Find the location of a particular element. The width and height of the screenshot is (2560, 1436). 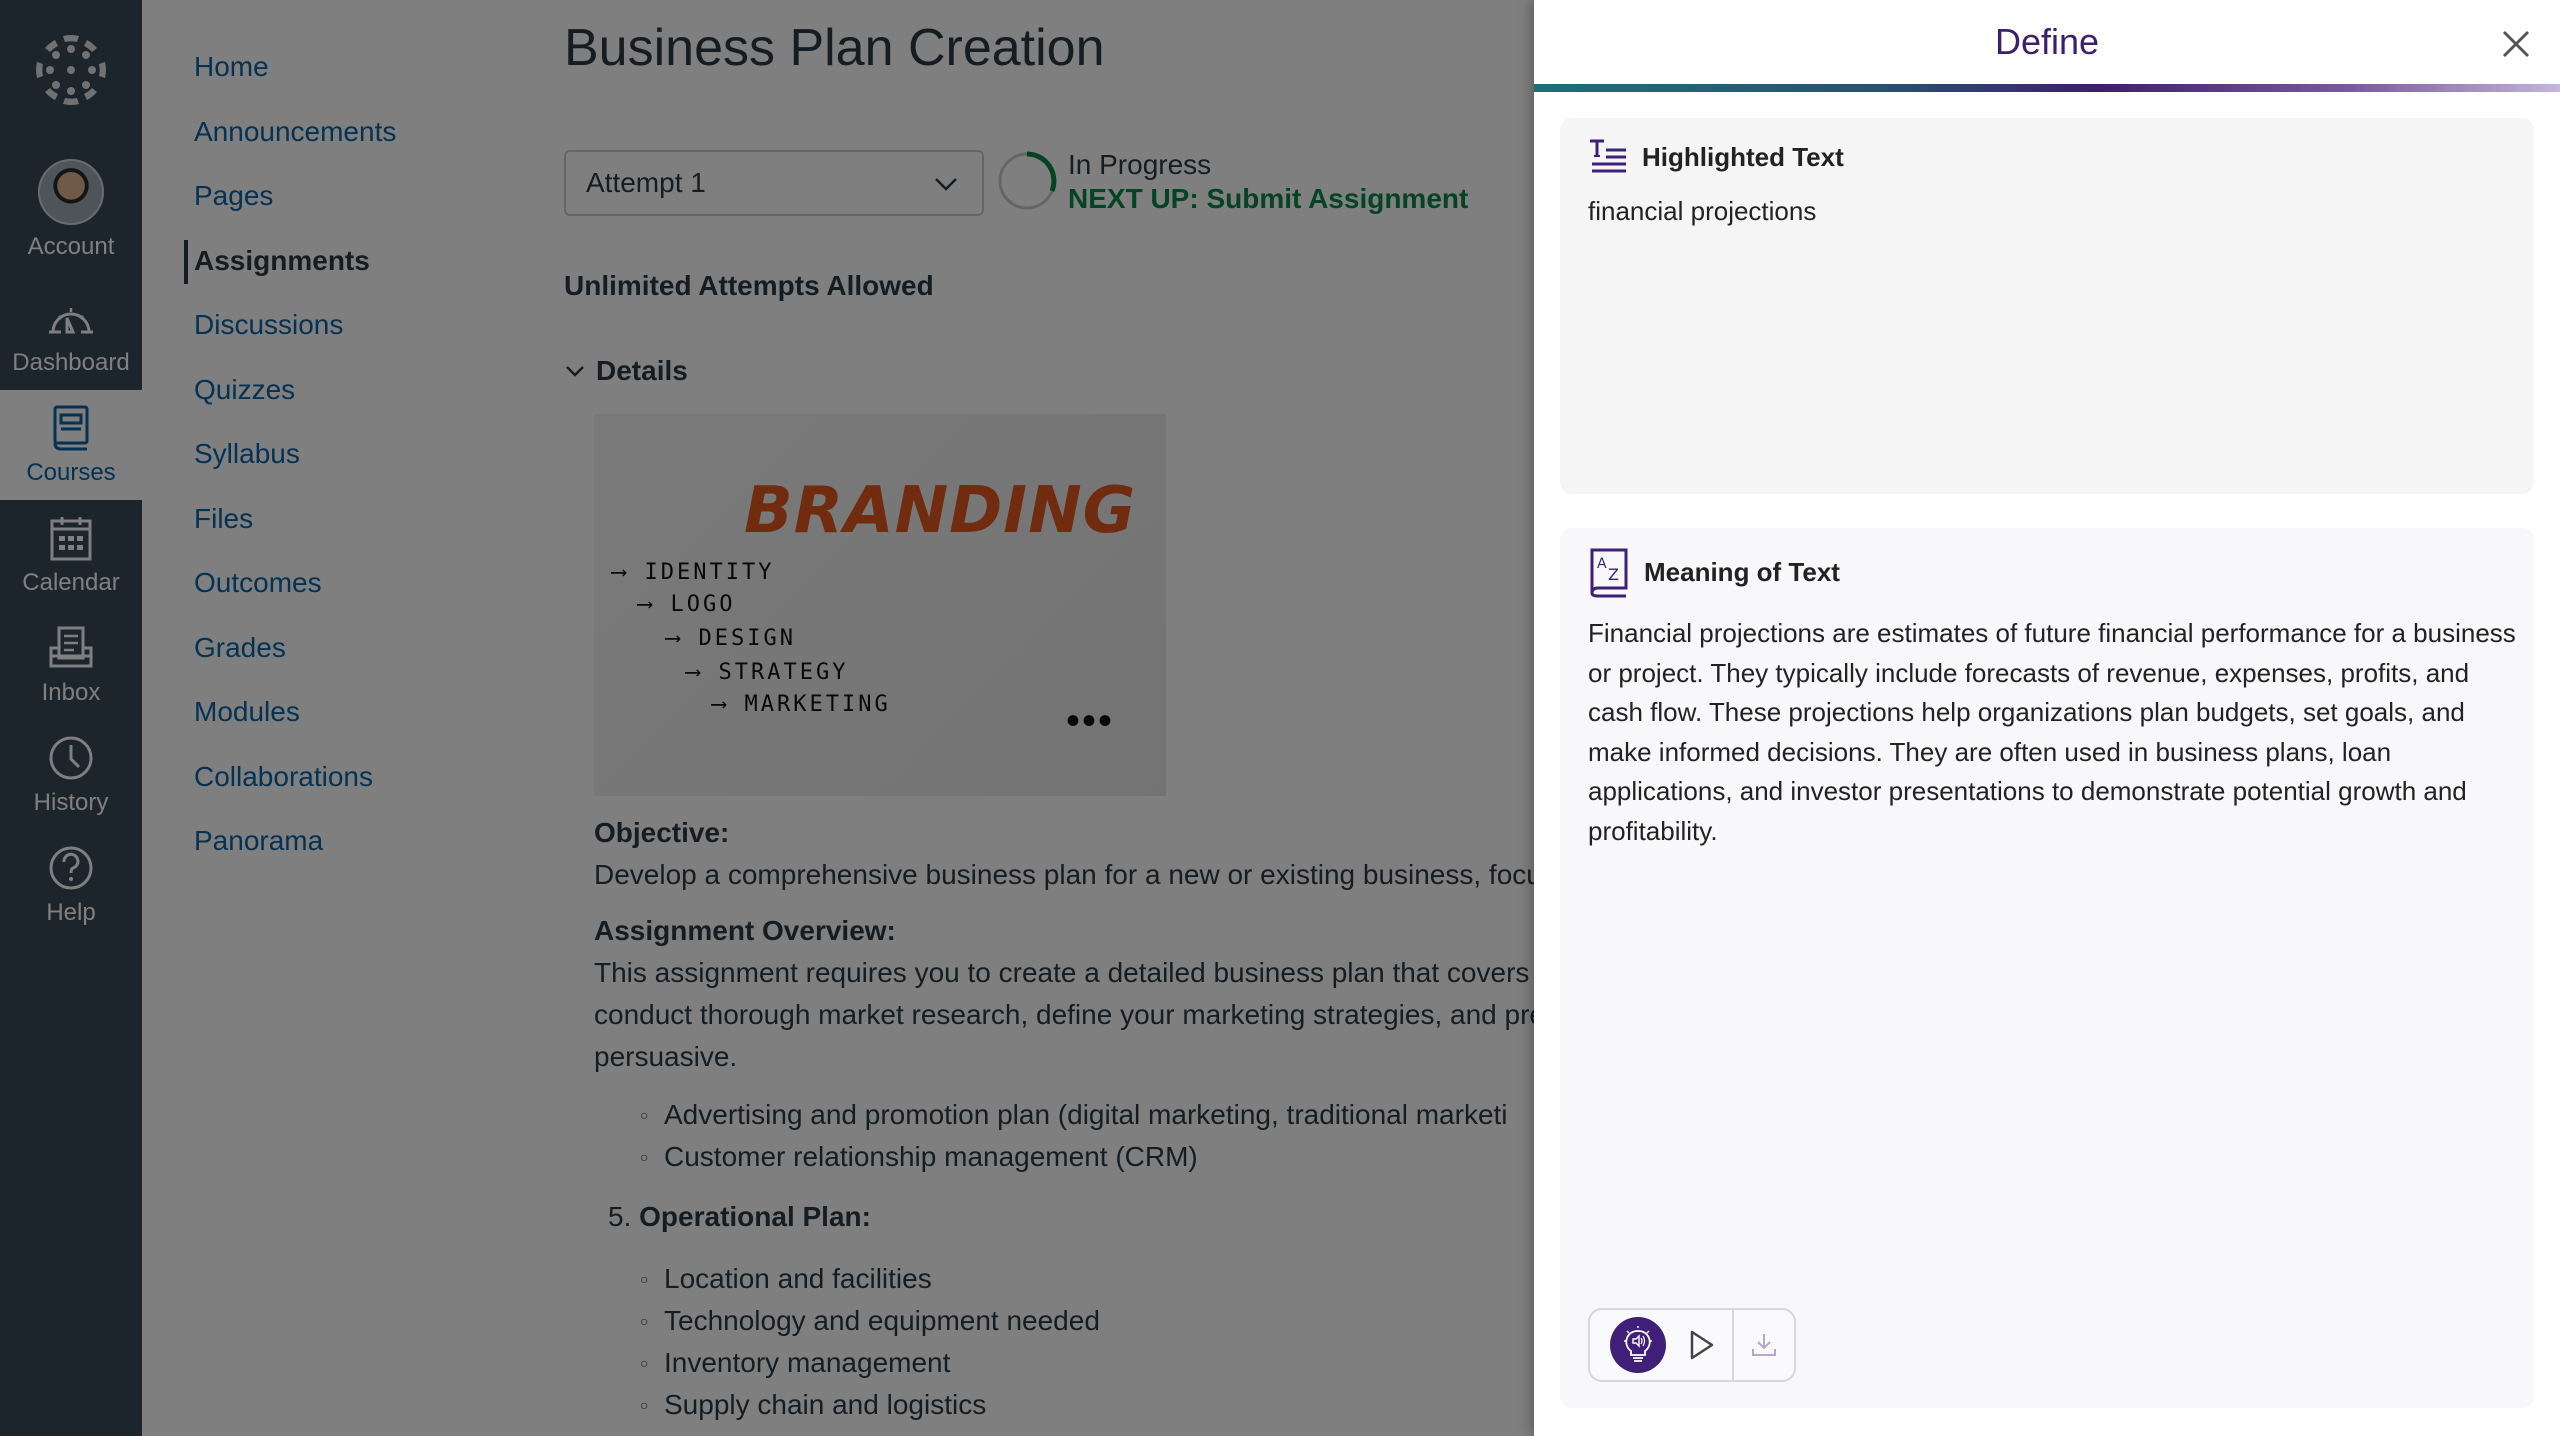

card-header: Highlighted Text is located at coordinates (2047, 147).